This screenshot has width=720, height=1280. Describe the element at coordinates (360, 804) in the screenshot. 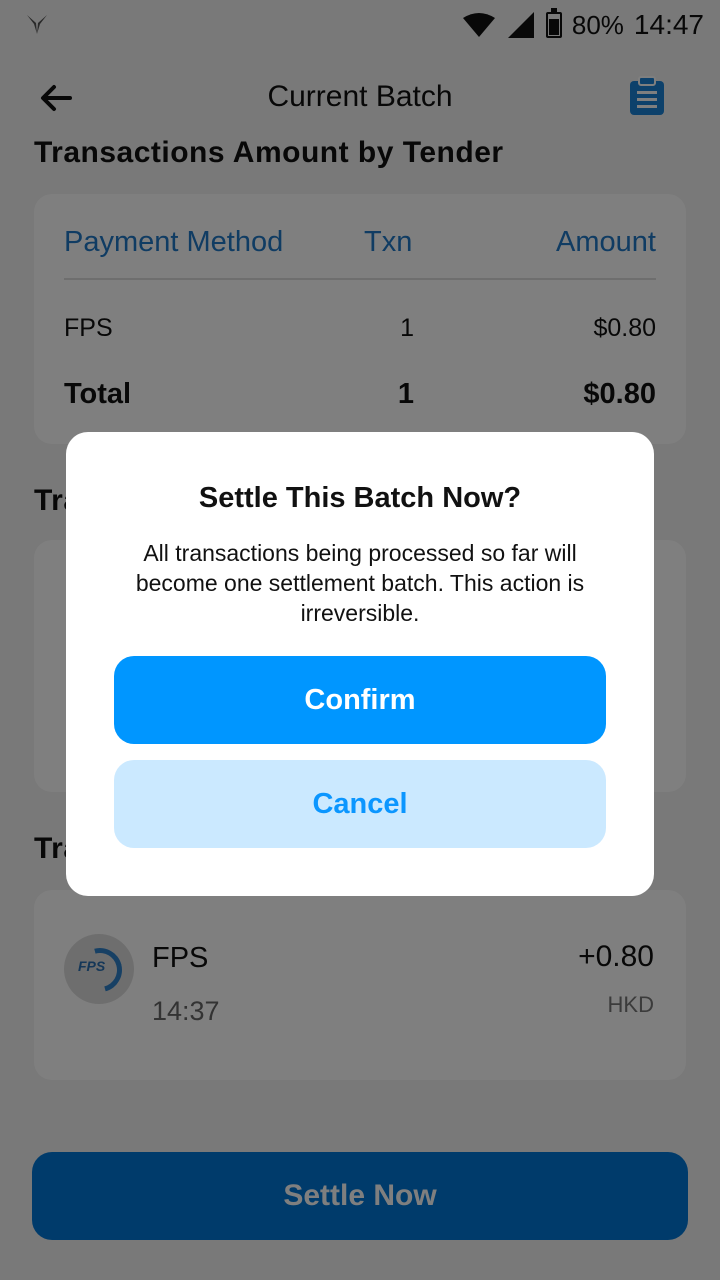

I see `cancel-button: Cancel` at that location.